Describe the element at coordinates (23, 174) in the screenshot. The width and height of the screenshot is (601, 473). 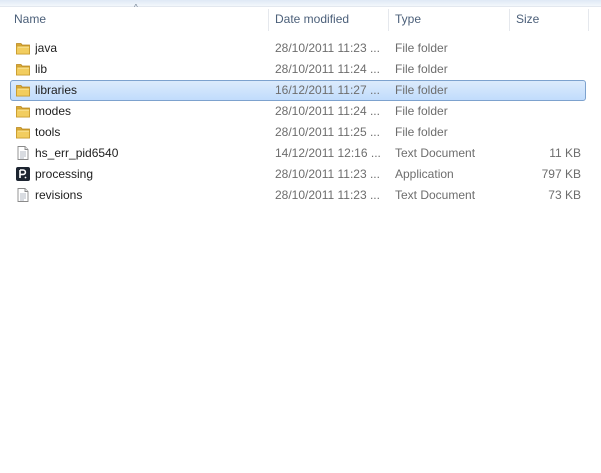
I see `processing-app-icon` at that location.